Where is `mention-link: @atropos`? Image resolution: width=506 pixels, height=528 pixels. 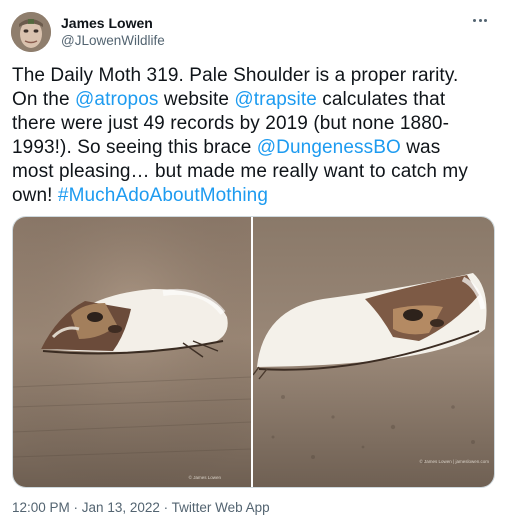
mention-link: @atropos is located at coordinates (116, 99).